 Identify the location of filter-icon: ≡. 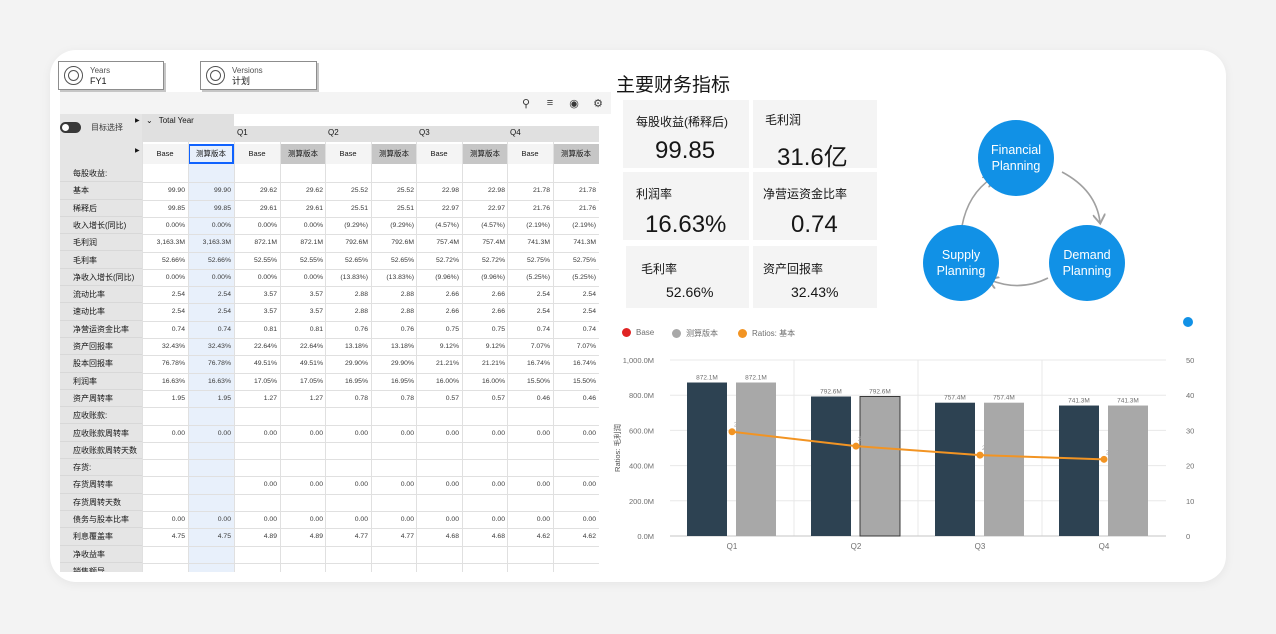
(550, 103).